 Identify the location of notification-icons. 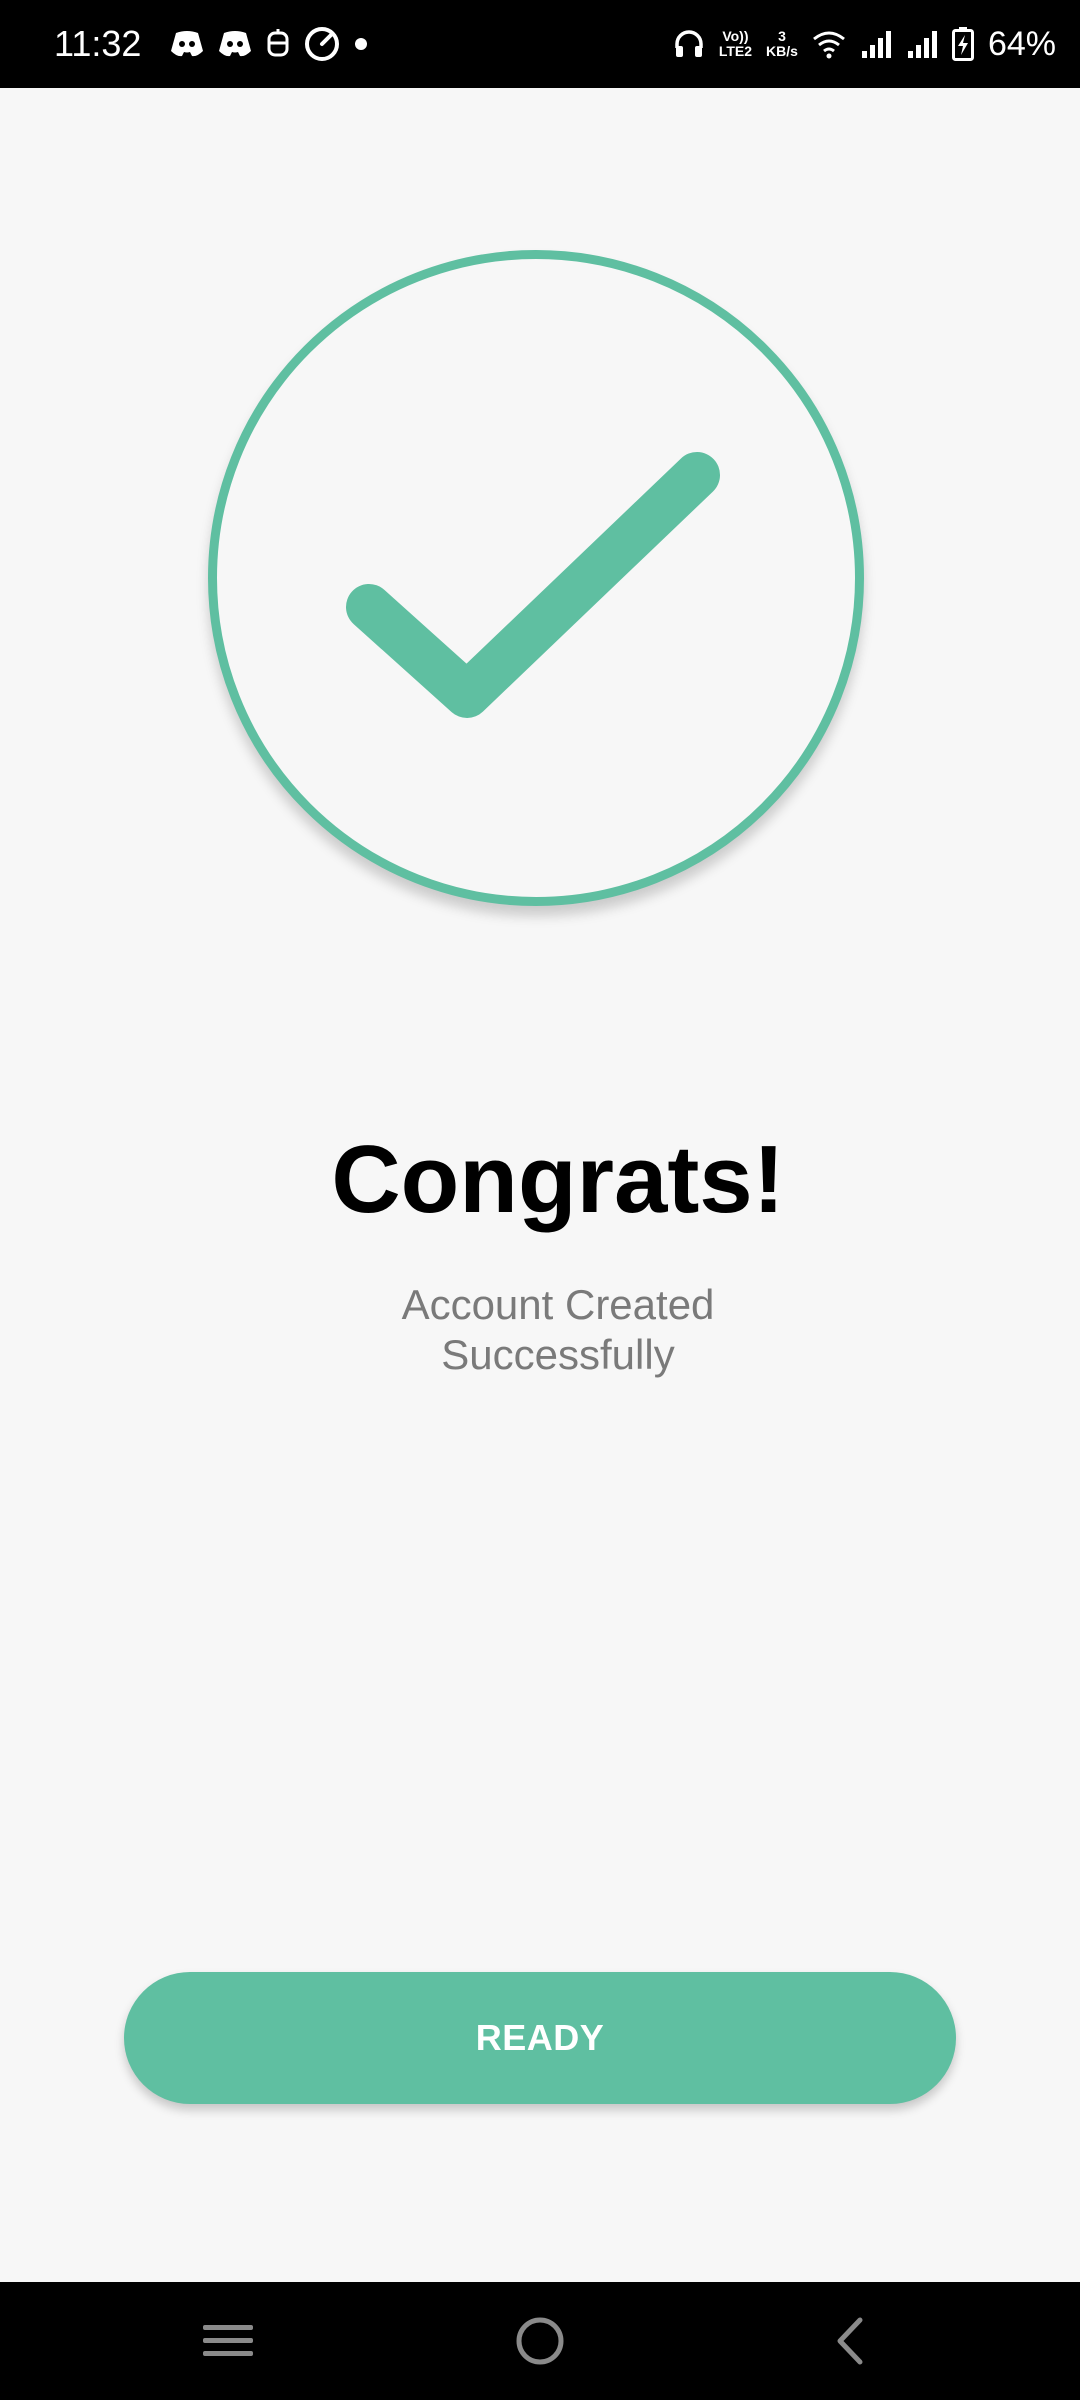
(269, 44).